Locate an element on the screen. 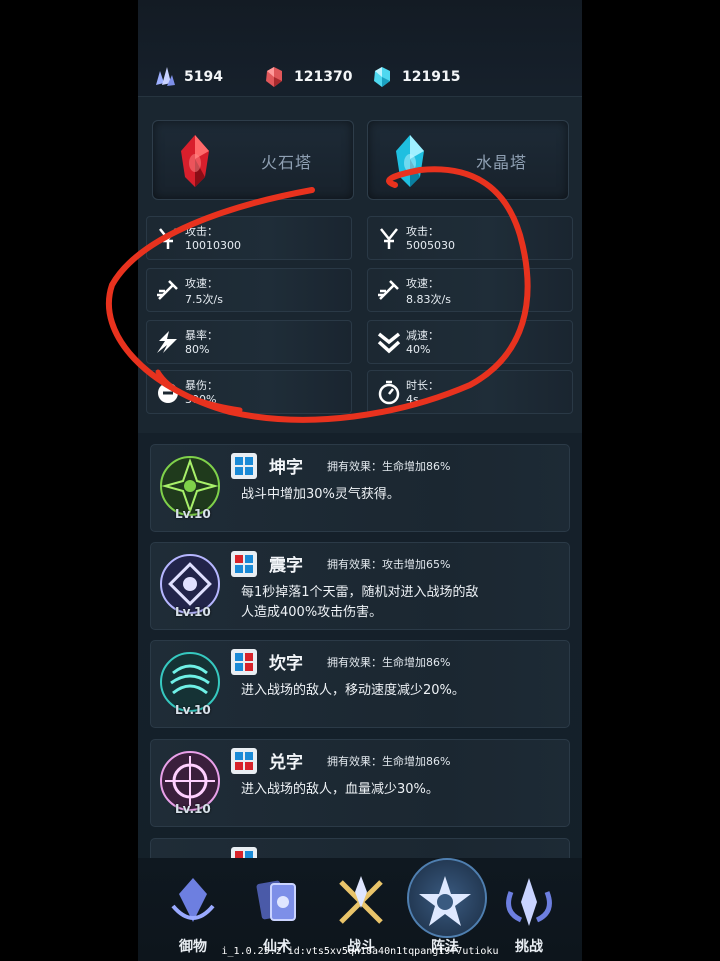  stat-water-slow: 减速： 40% is located at coordinates (470, 342).